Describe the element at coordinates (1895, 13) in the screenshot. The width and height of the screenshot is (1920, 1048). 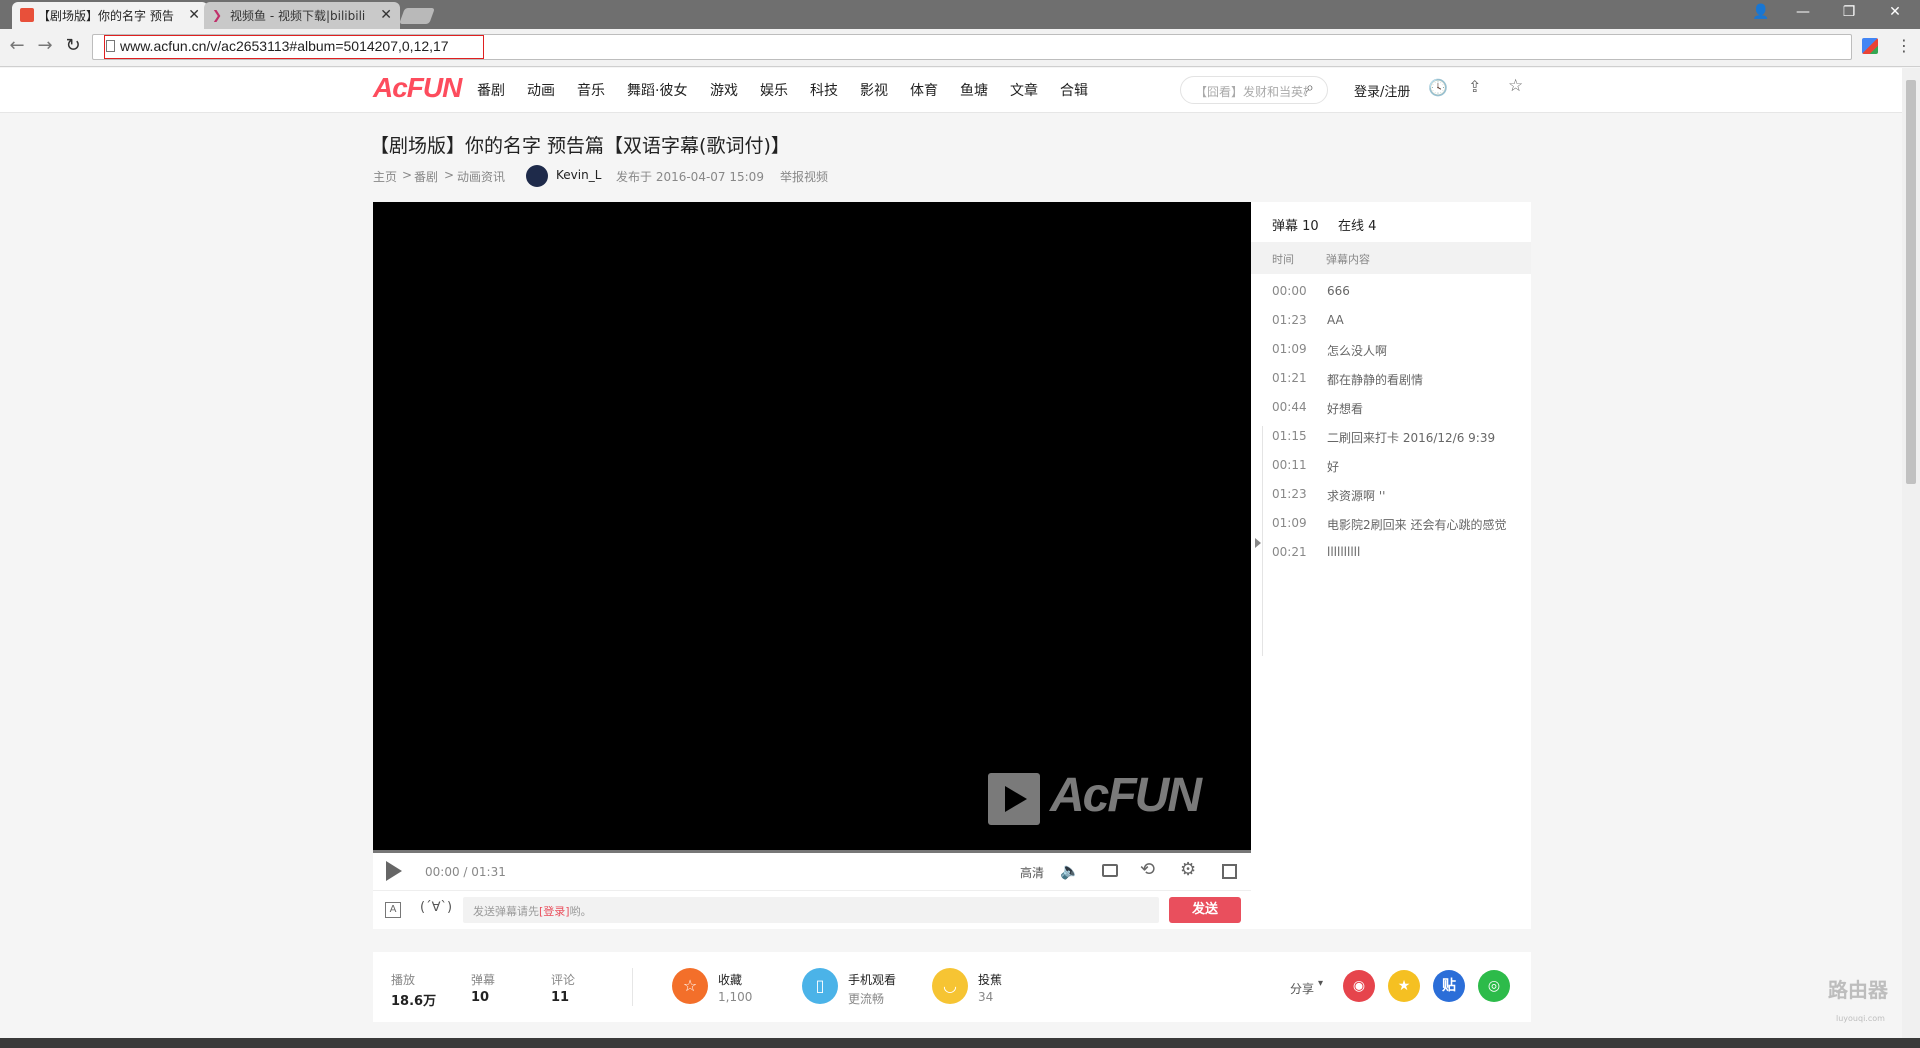
I see `close-window-button: ✕` at that location.